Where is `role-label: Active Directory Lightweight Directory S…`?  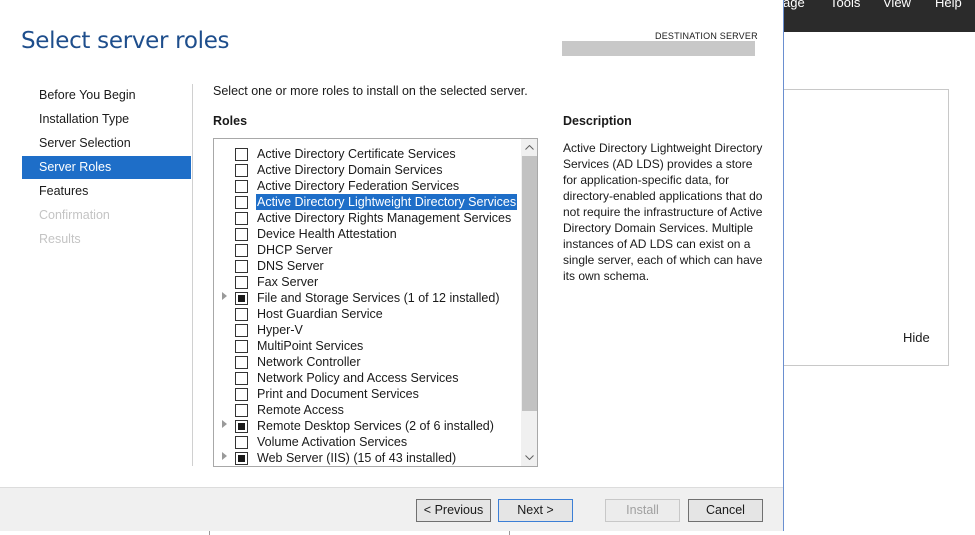
role-label: Active Directory Lightweight Directory S… is located at coordinates (386, 202).